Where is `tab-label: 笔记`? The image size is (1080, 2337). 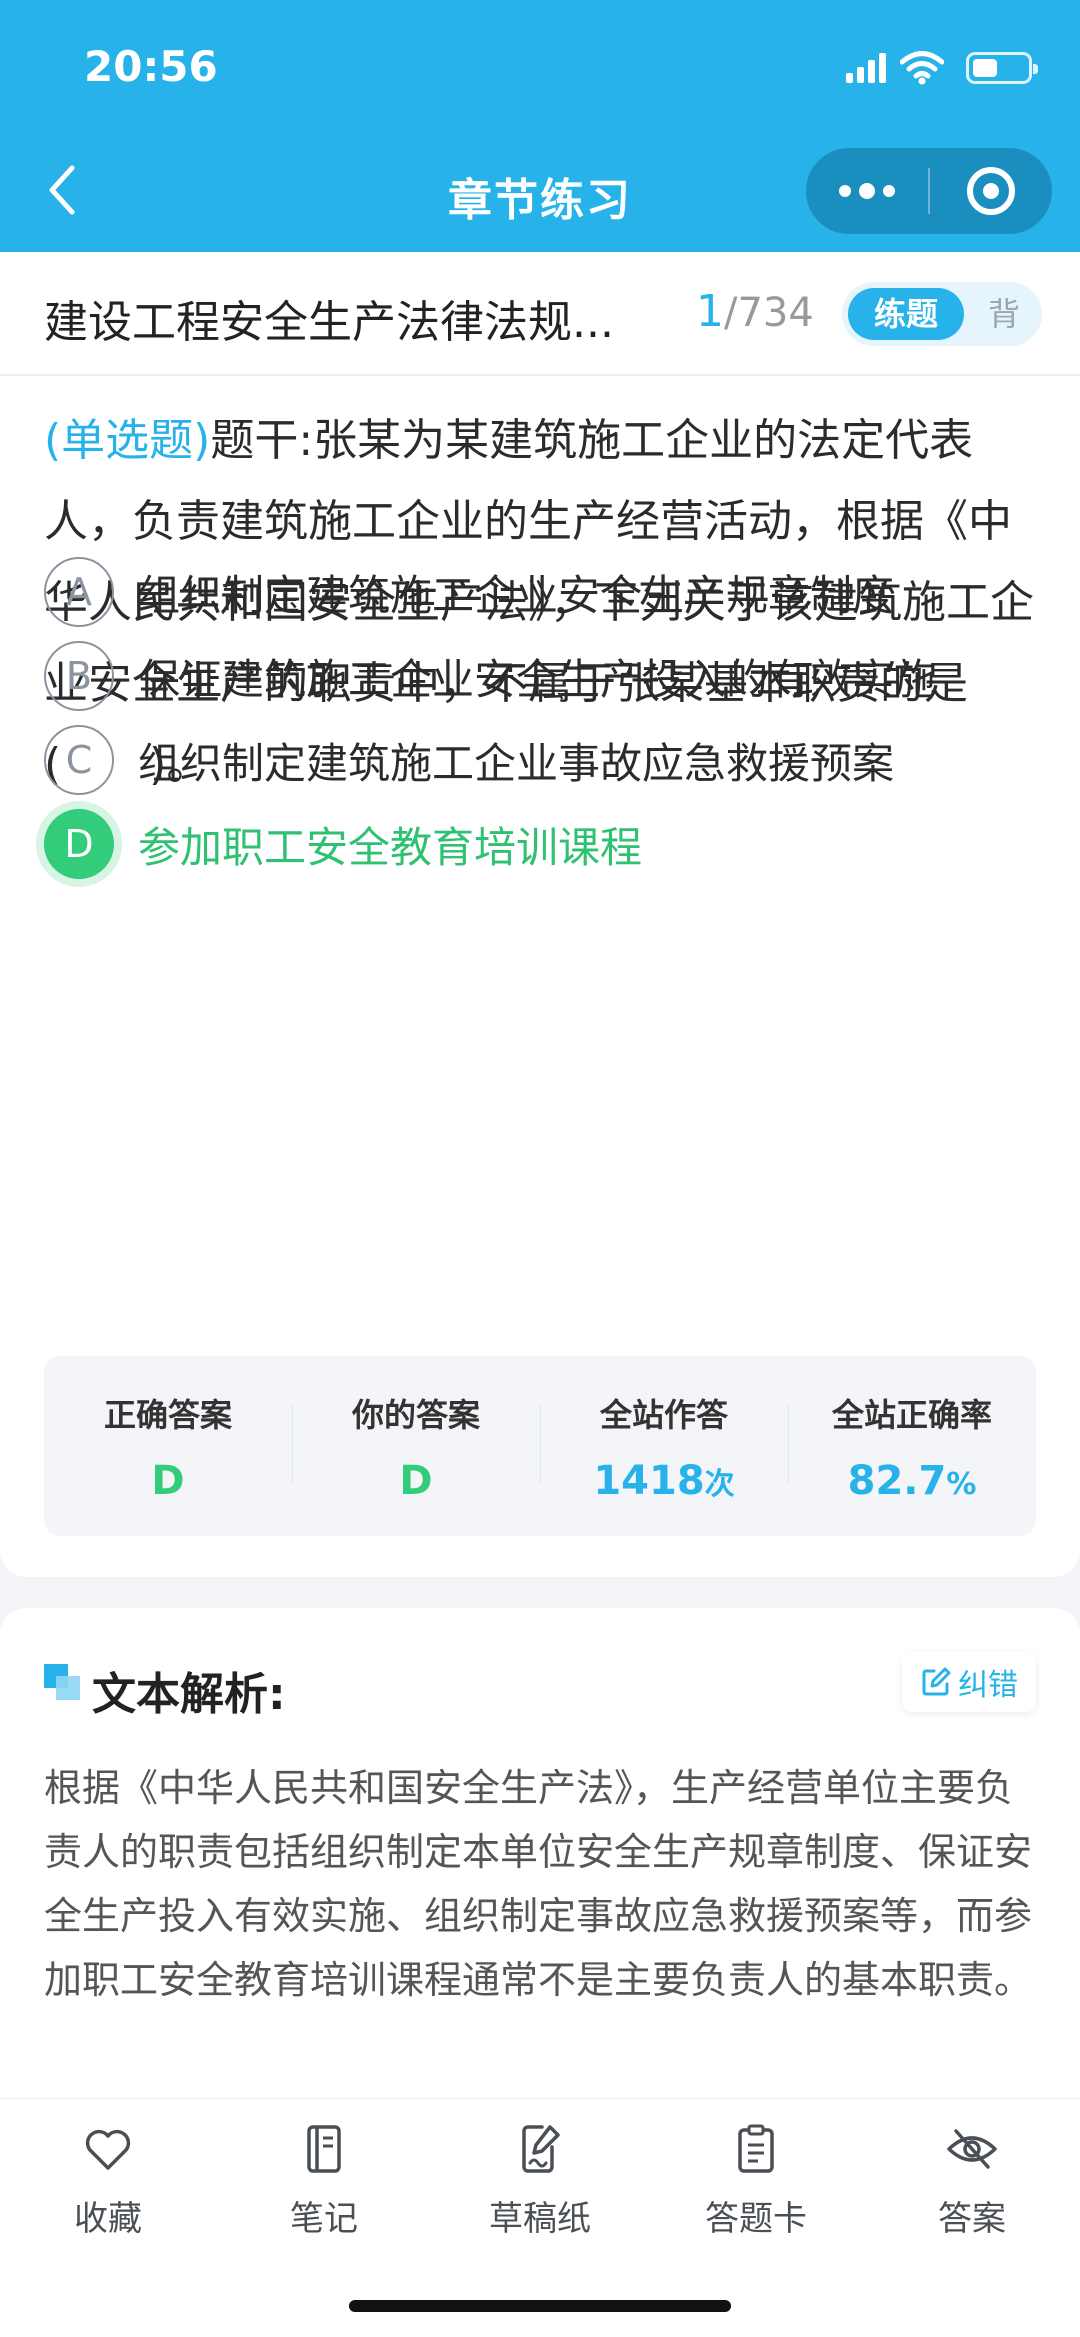
tab-label: 笔记 is located at coordinates (324, 2219).